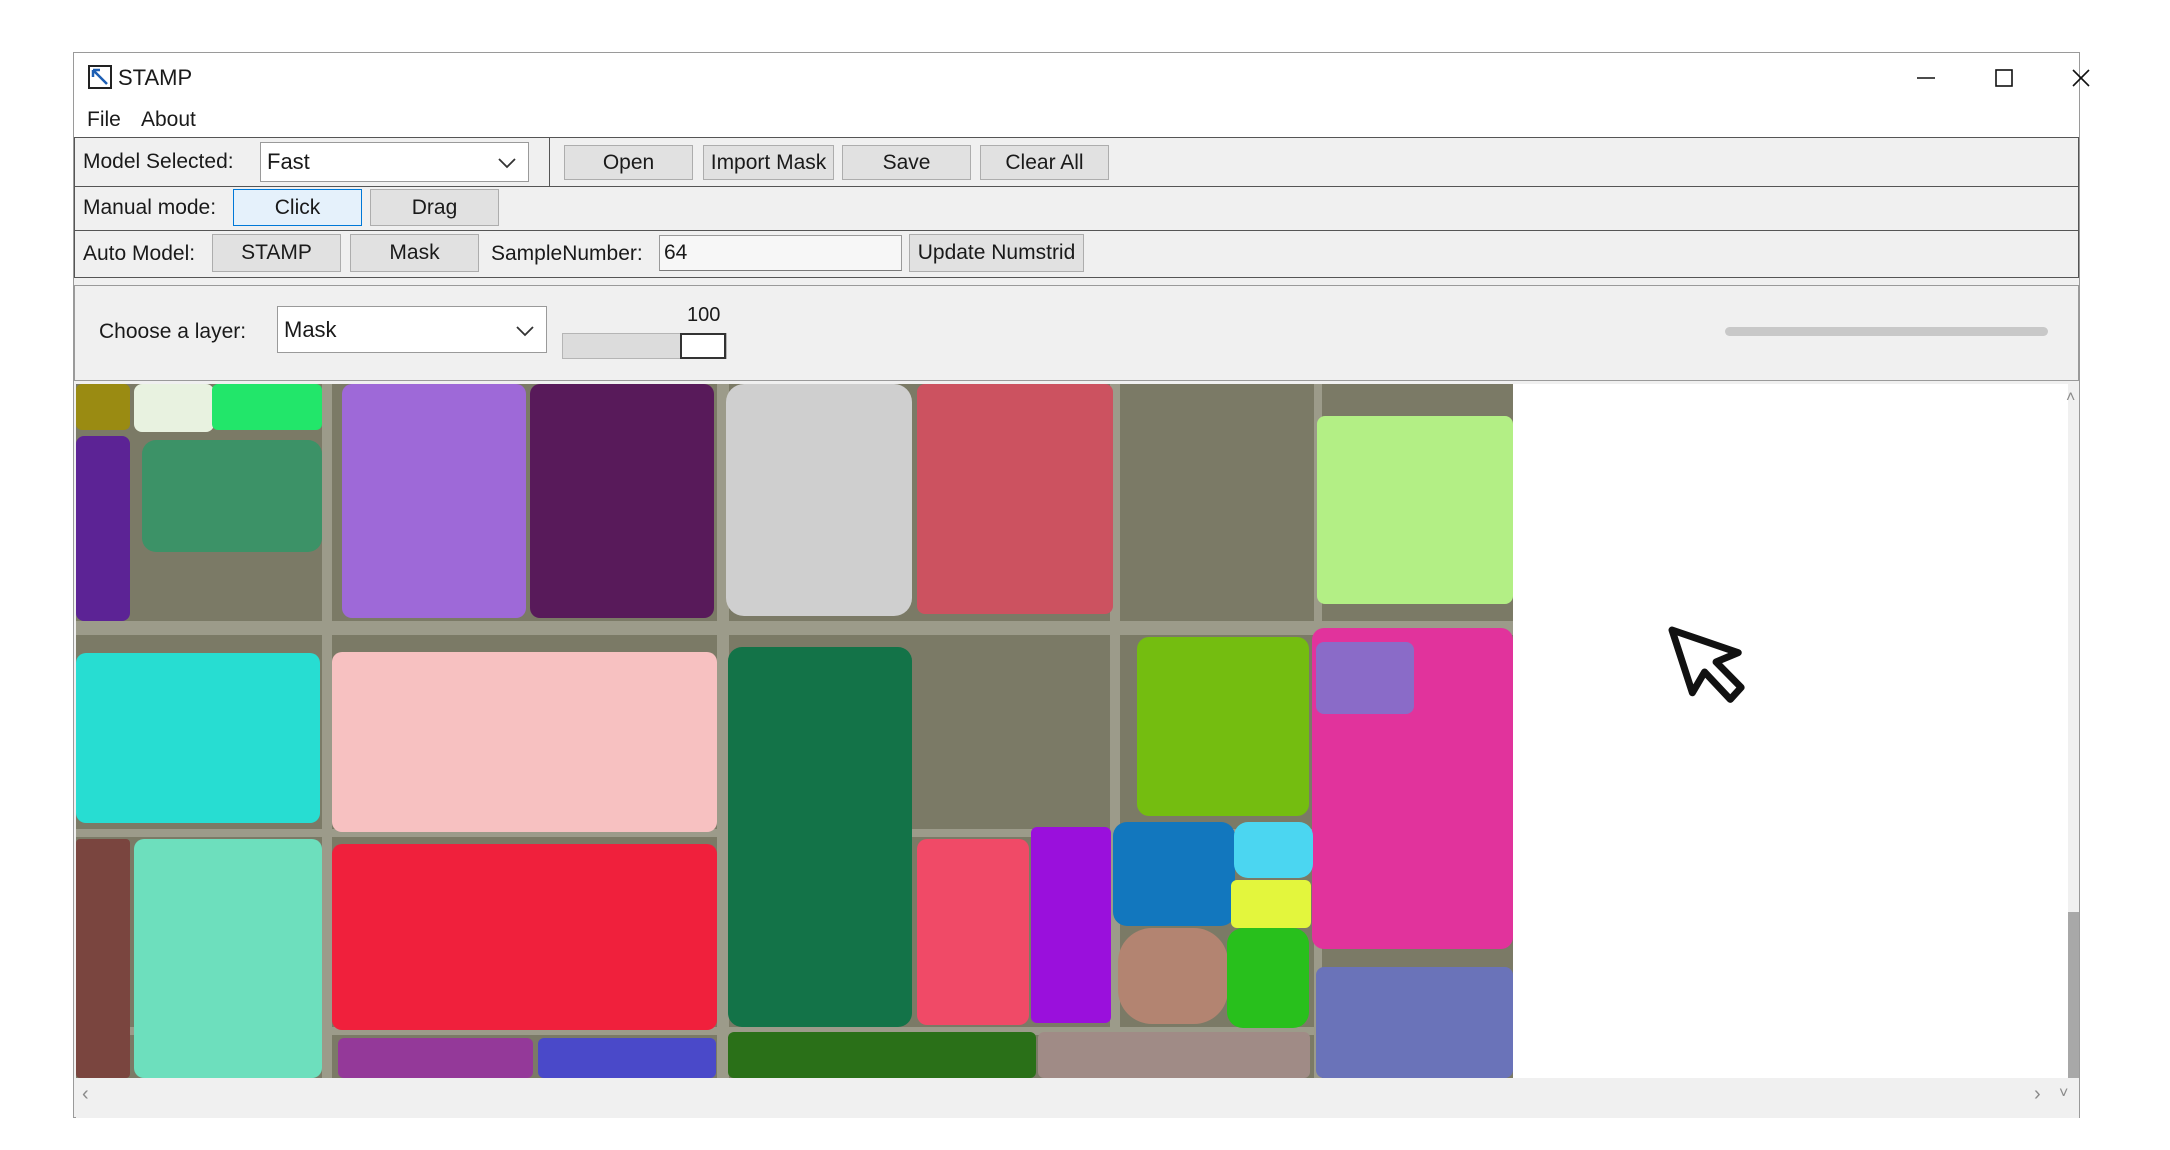 Image resolution: width=2170 pixels, height=1150 pixels. What do you see at coordinates (567, 253) in the screenshot?
I see `sample-number-label: SampleNumber:` at bounding box center [567, 253].